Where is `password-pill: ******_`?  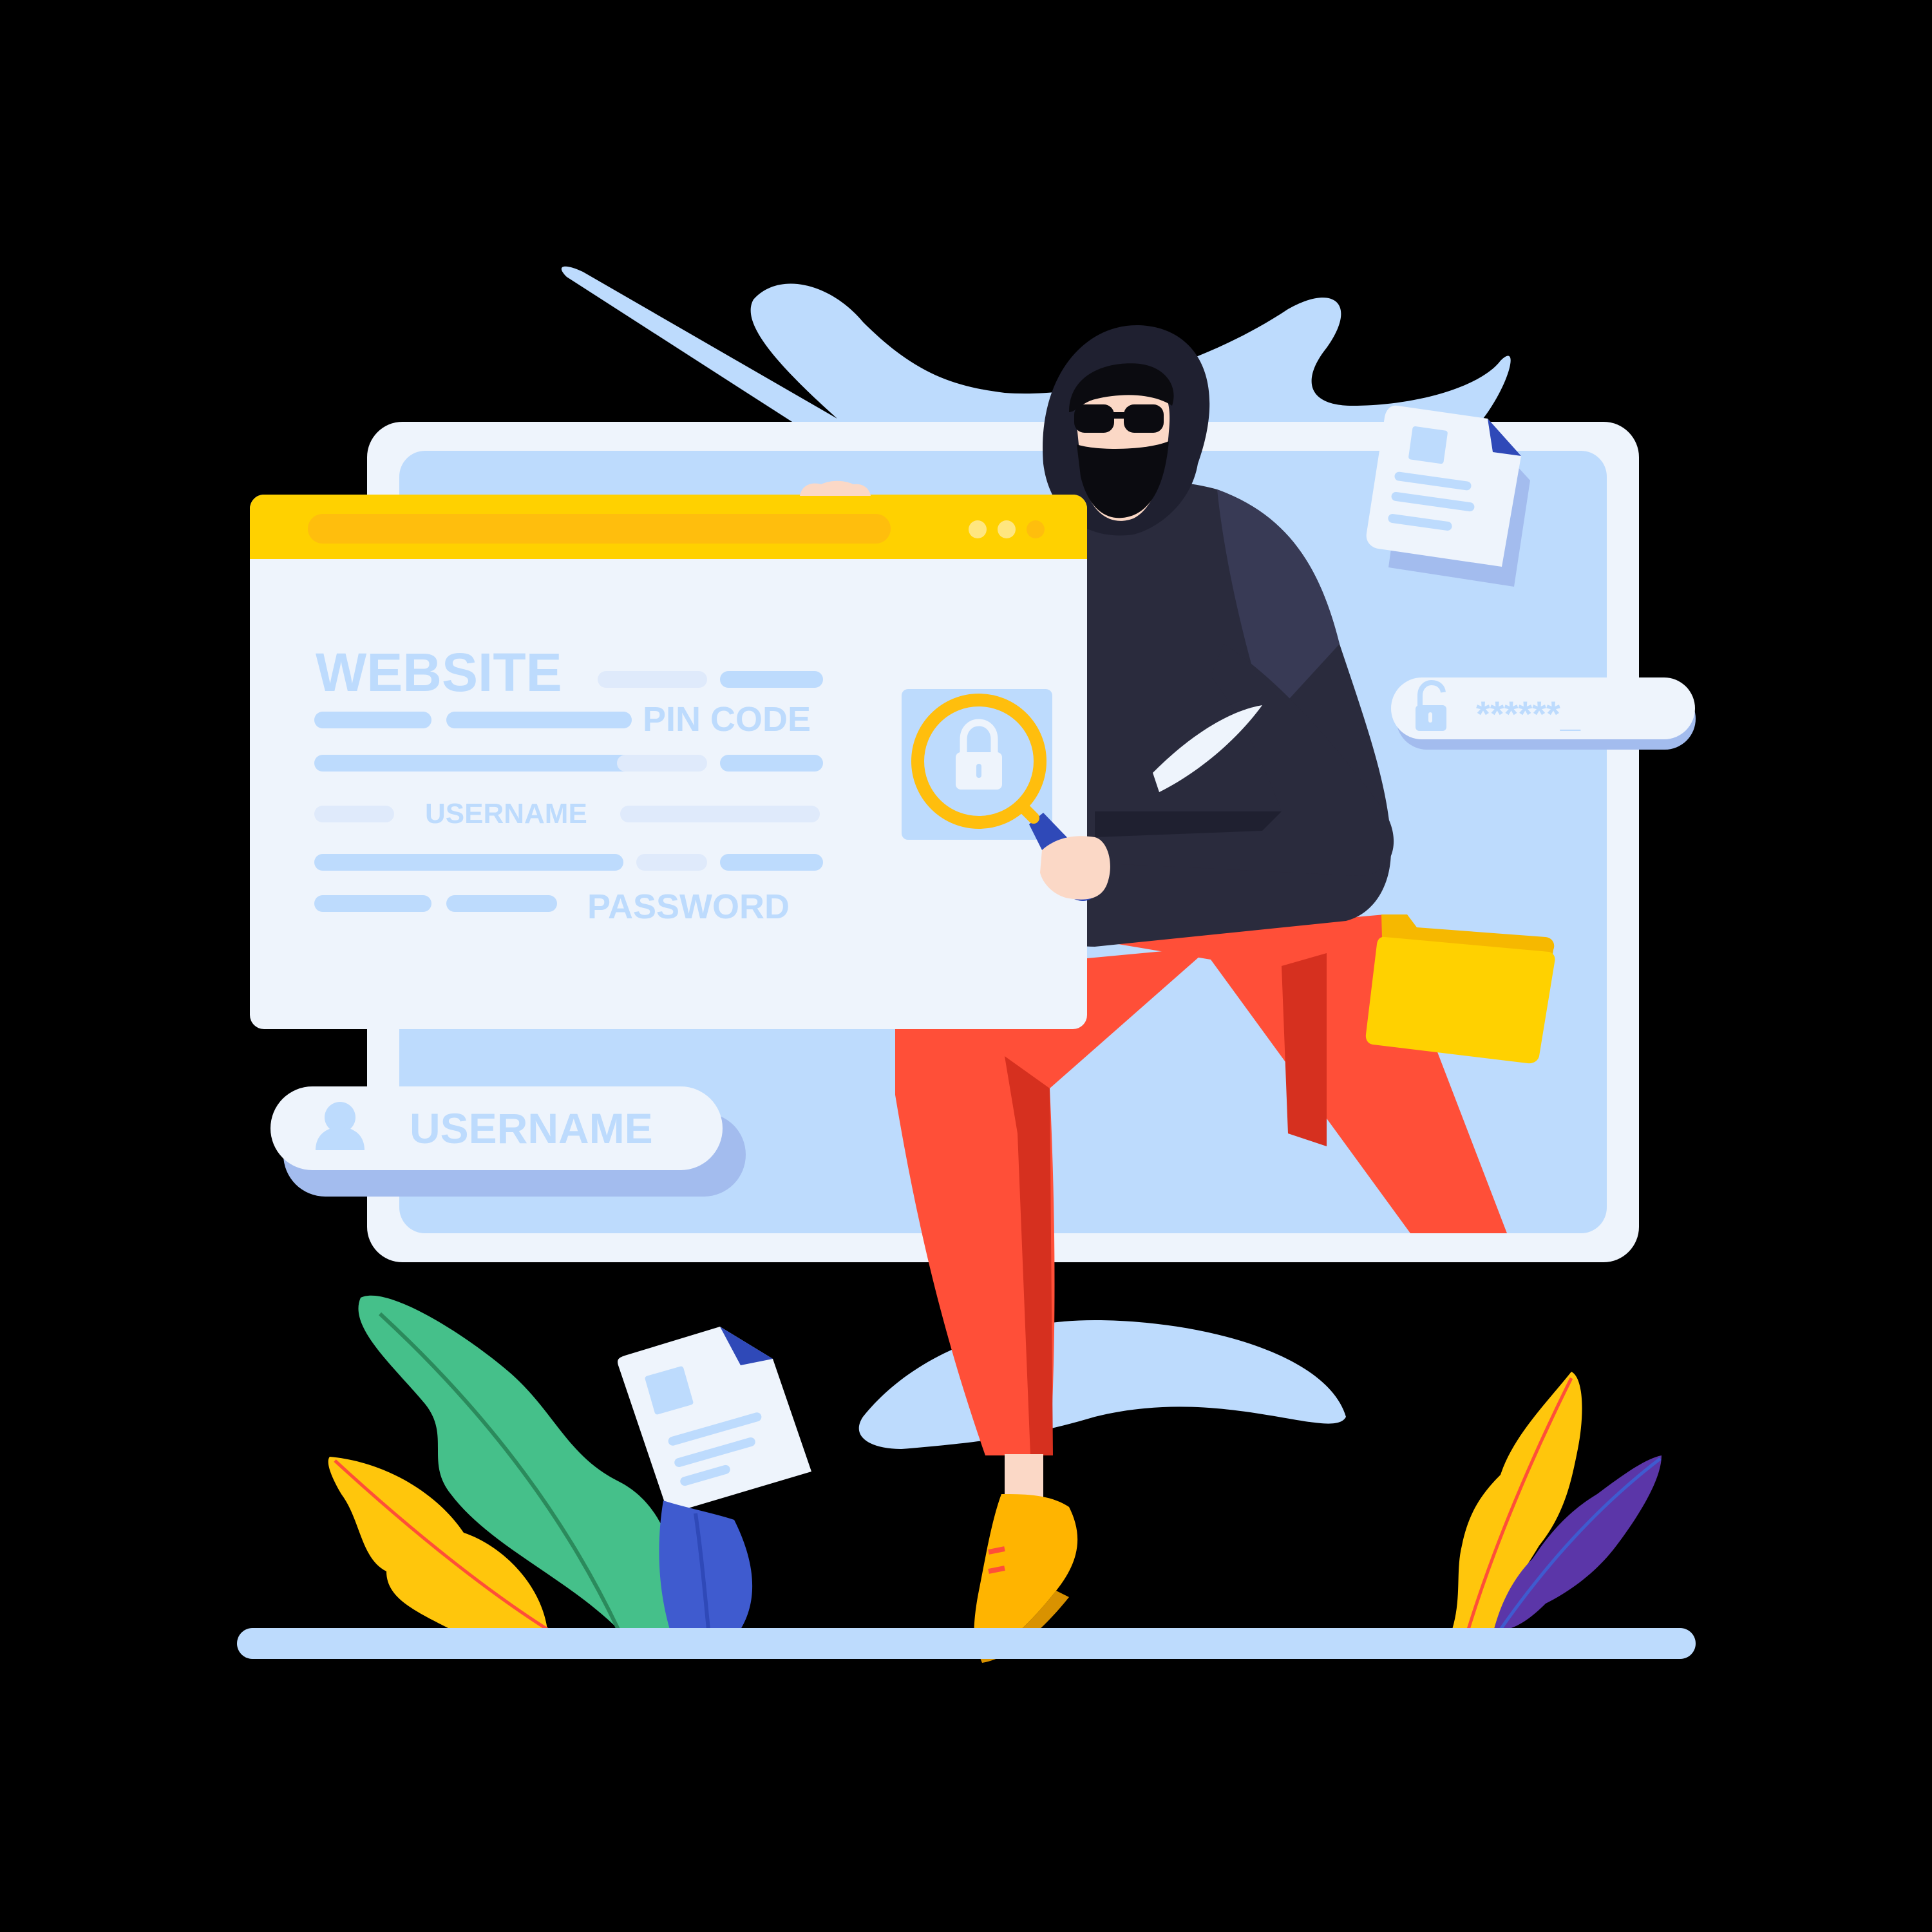
password-pill: ******_ is located at coordinates (1543, 714).